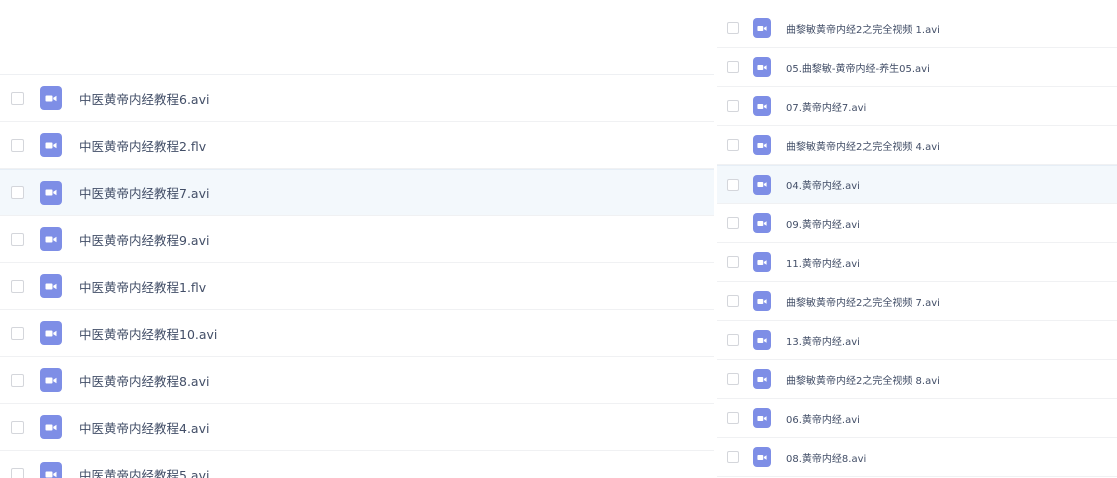  What do you see at coordinates (823, 340) in the screenshot?
I see `file-name-link: 13.黄帝内经.avi` at bounding box center [823, 340].